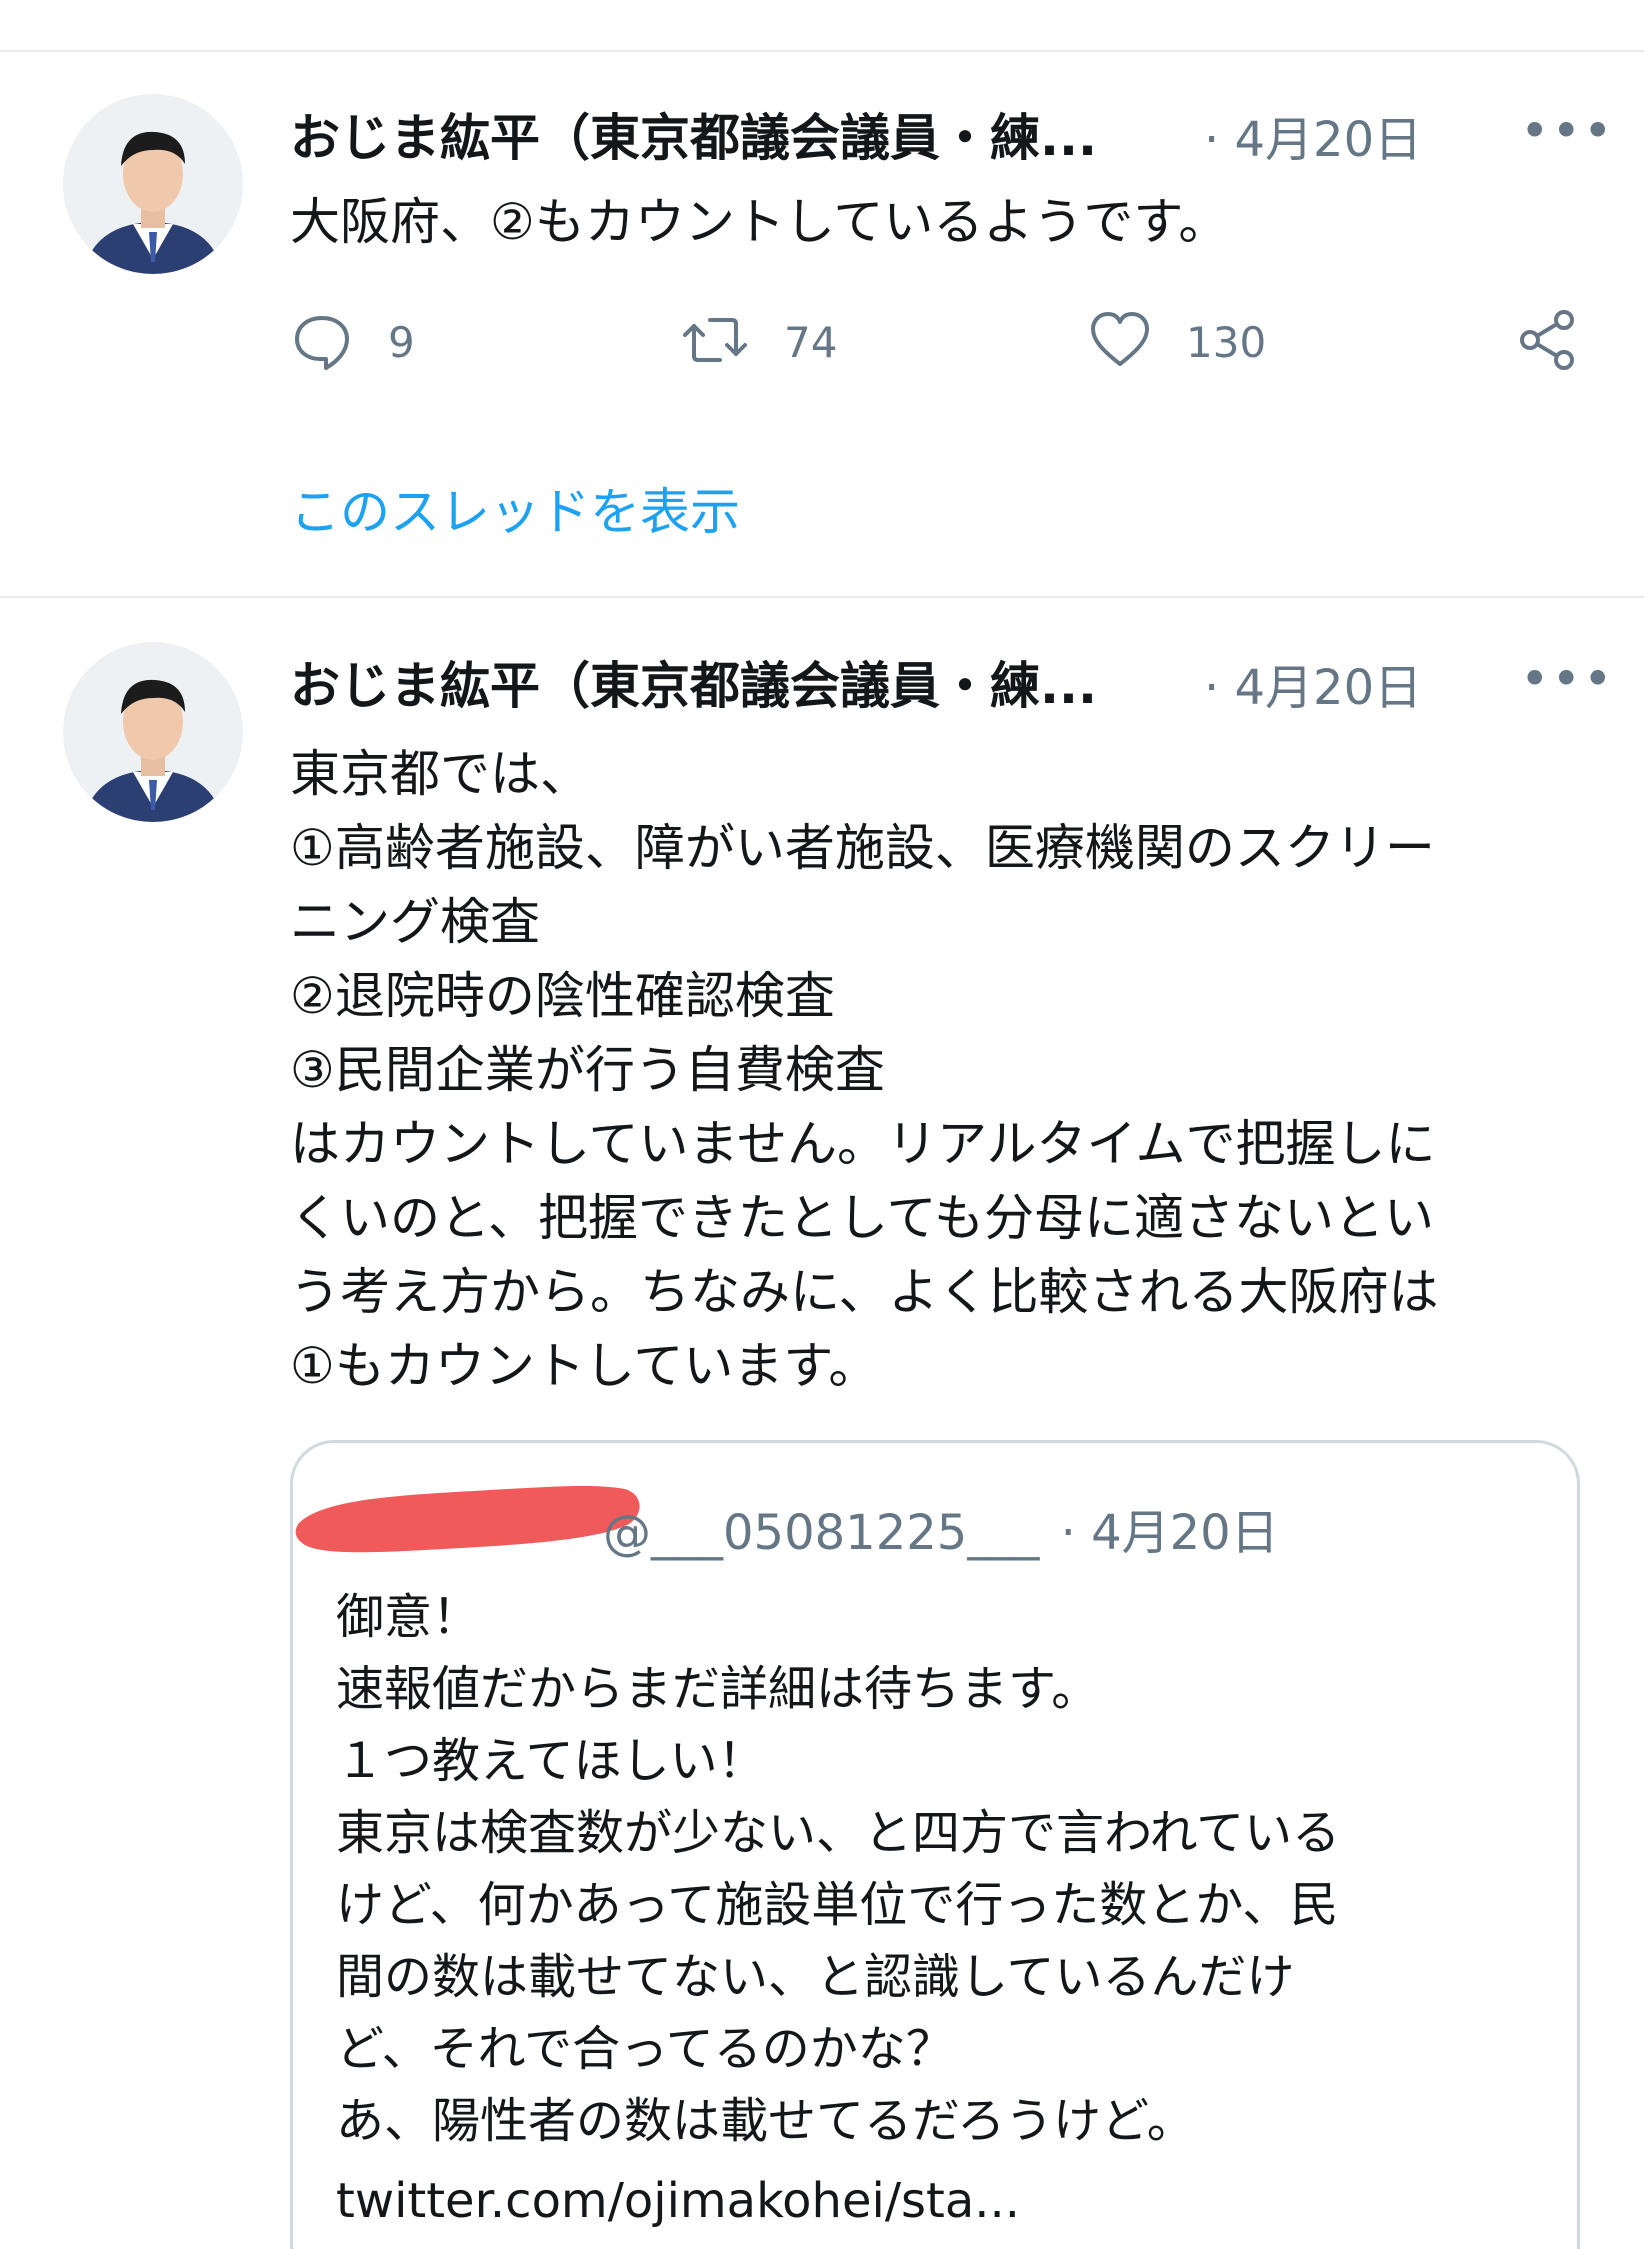 This screenshot has height=2249, width=1644. Describe the element at coordinates (822, 597) in the screenshot. I see `tweet-divider` at that location.